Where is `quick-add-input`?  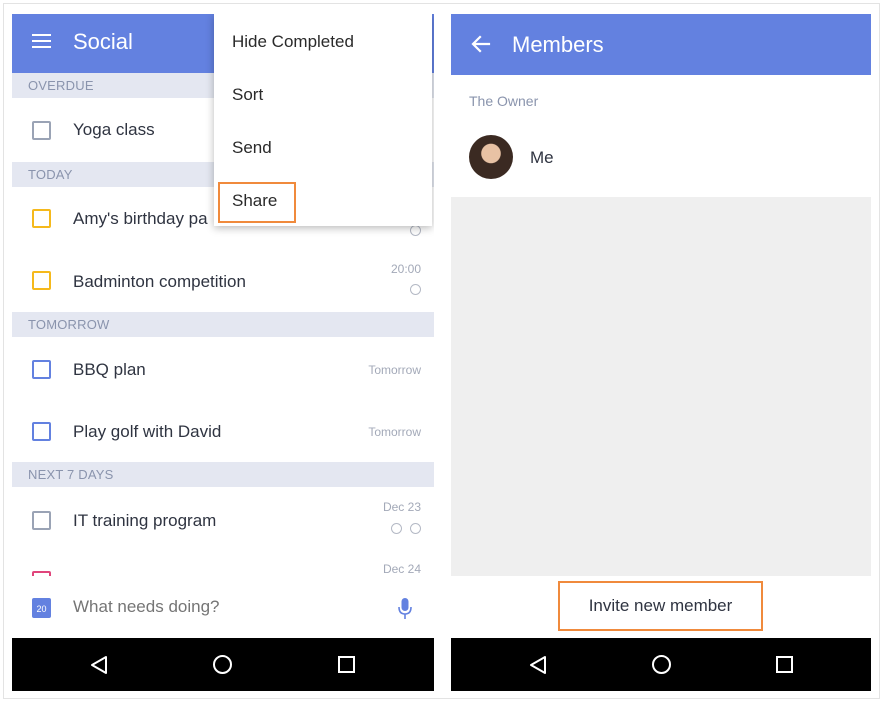
quick-add-input is located at coordinates (223, 607).